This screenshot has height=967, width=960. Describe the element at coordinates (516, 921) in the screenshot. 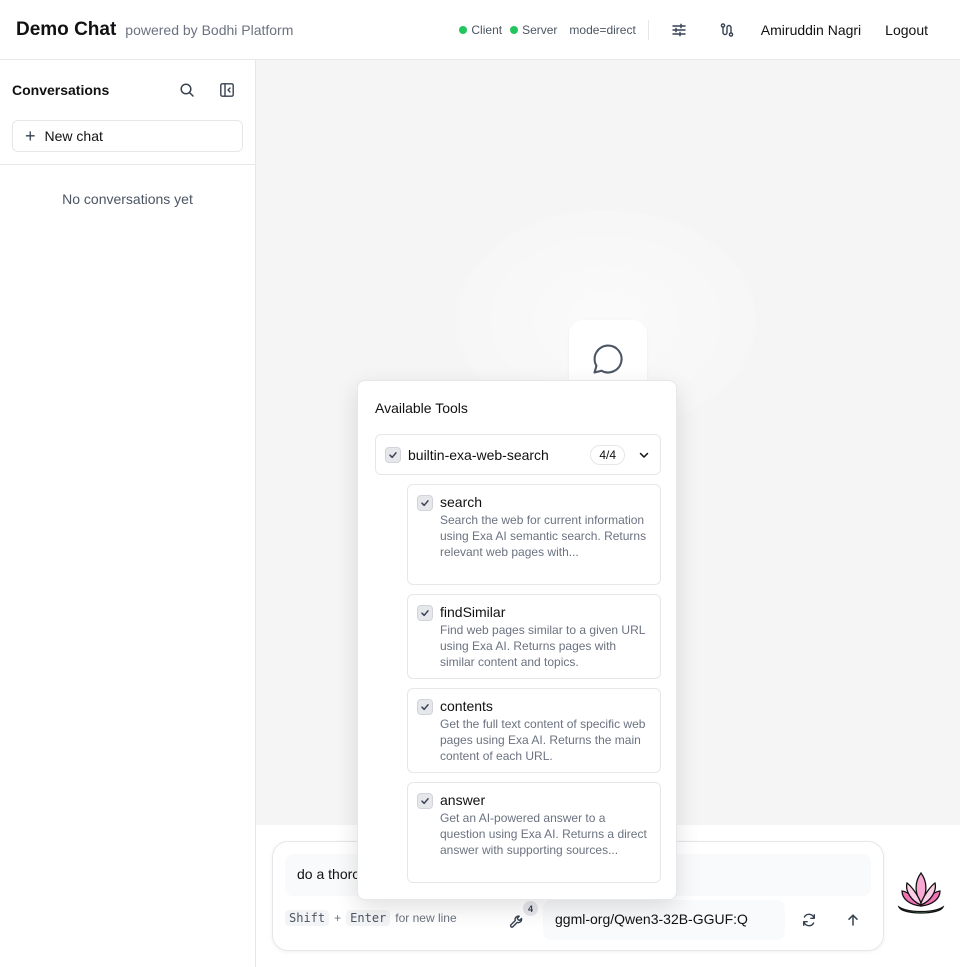

I see `wrench-icon` at that location.